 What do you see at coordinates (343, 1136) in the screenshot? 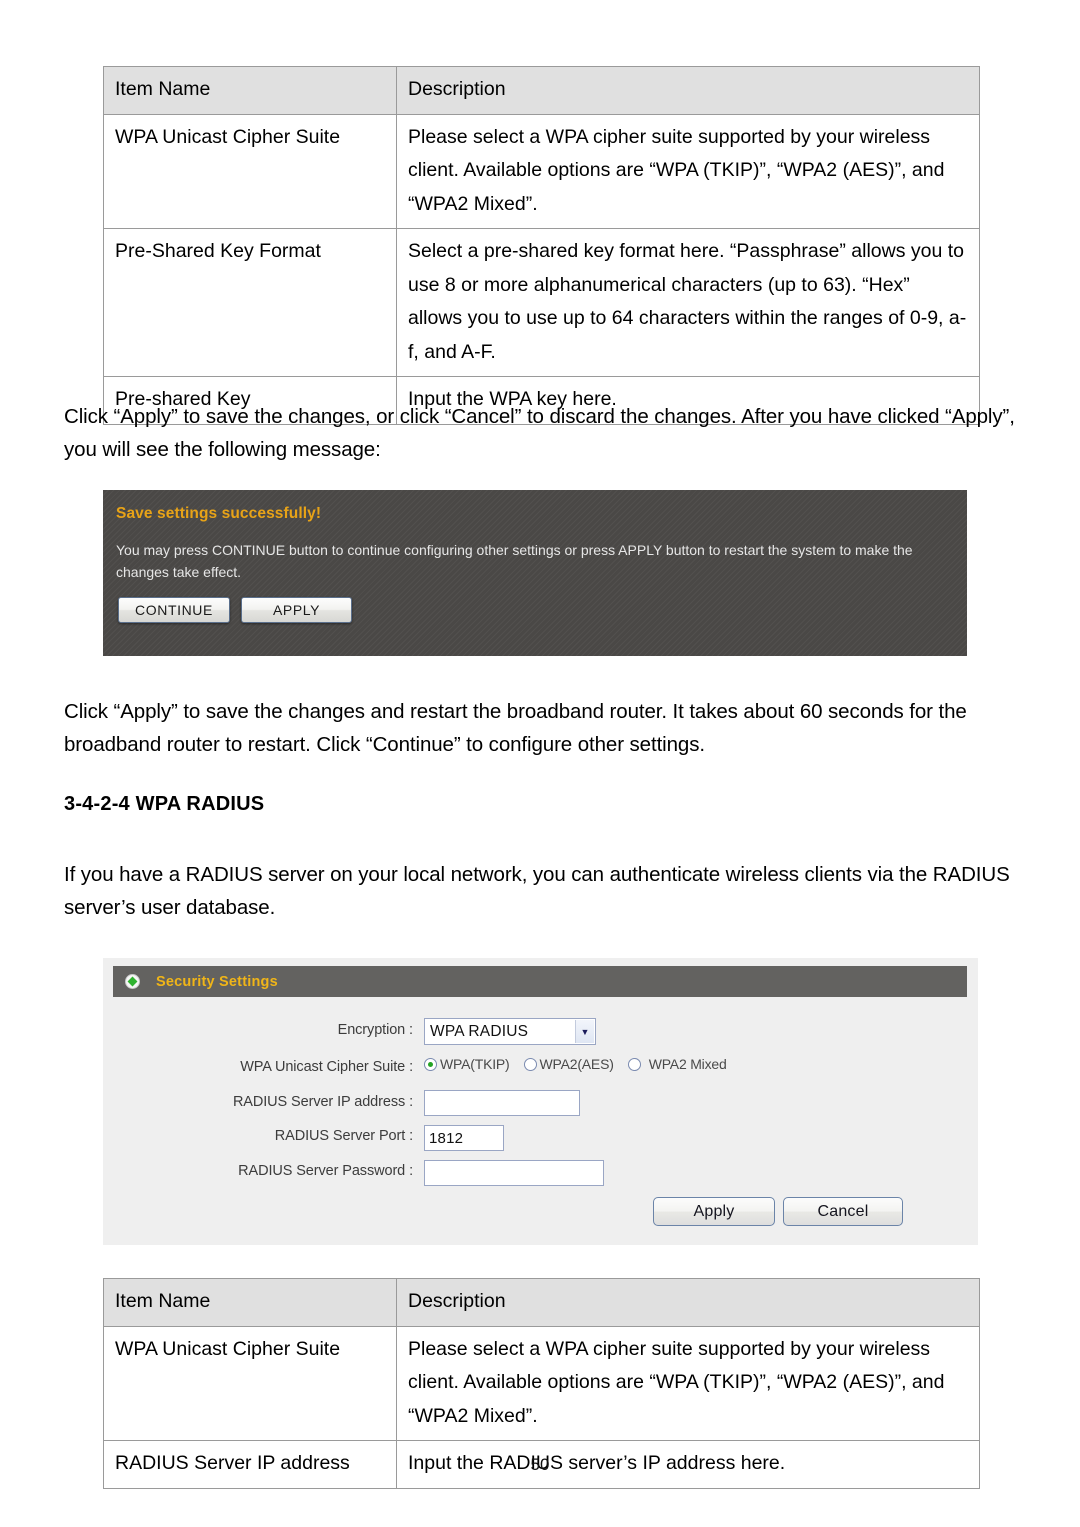
I see `radius-port-label: RADIUS Server Port :` at bounding box center [343, 1136].